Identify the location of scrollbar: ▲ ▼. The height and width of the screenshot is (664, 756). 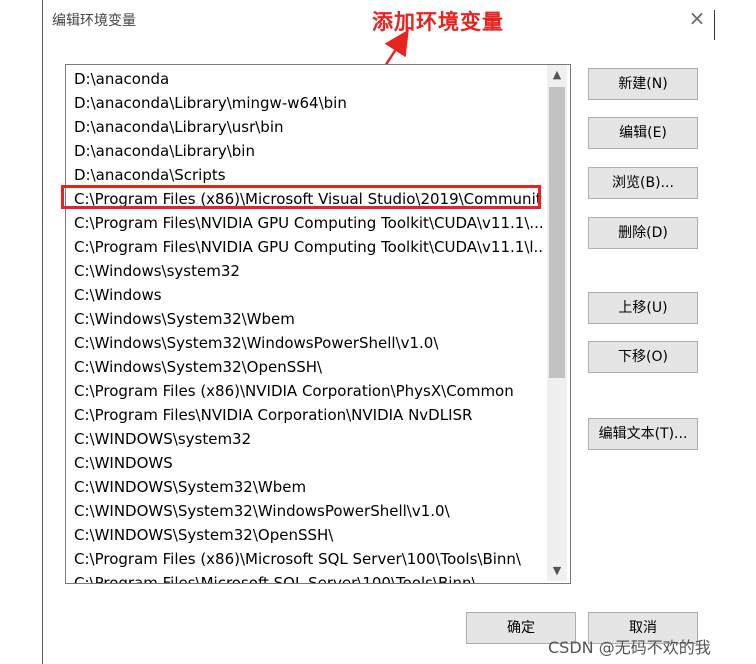
(557, 323).